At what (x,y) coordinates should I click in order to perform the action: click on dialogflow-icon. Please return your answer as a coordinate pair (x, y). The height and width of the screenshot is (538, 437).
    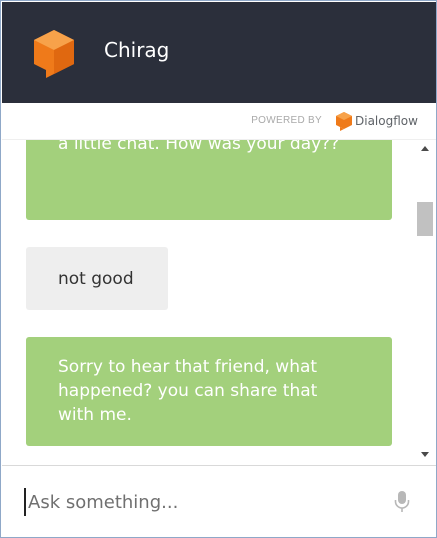
    Looking at the image, I should click on (344, 121).